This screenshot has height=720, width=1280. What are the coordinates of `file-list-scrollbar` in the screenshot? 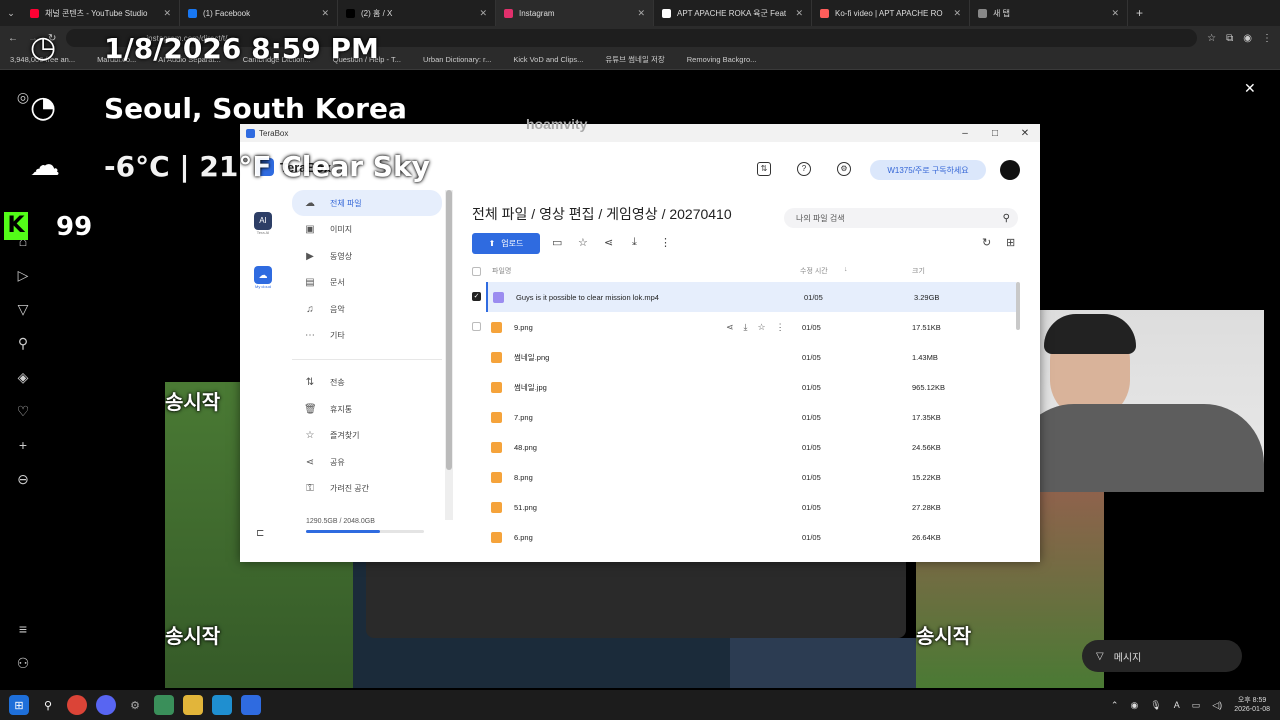 It's located at (1018, 306).